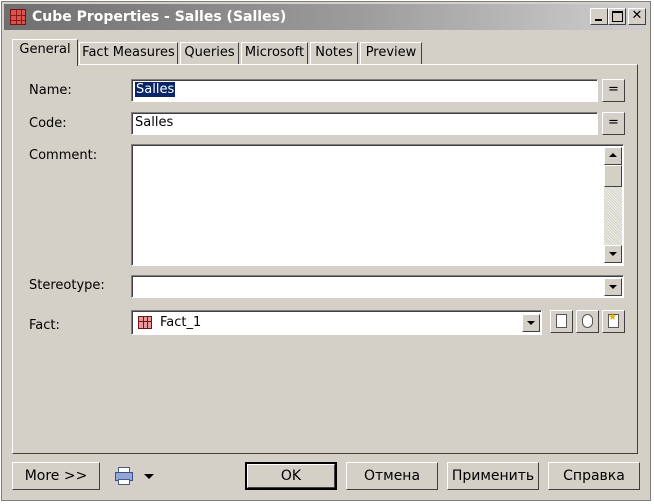 The width and height of the screenshot is (654, 504). What do you see at coordinates (493, 476) in the screenshot?
I see `apply-button: Применить` at bounding box center [493, 476].